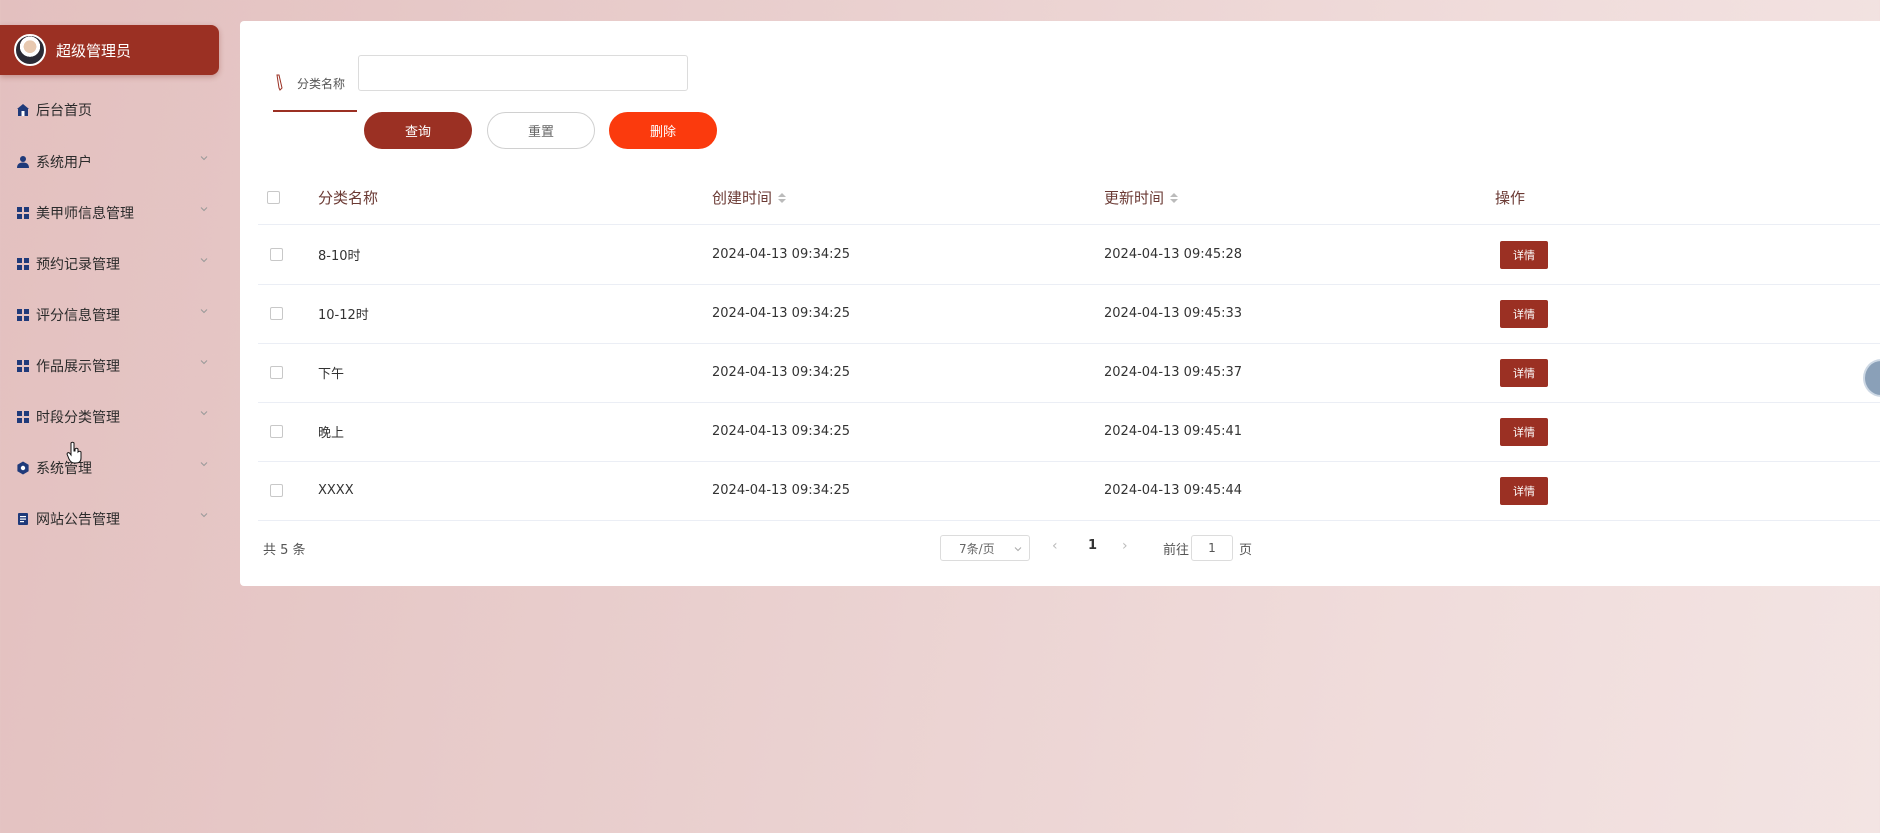 The width and height of the screenshot is (1880, 833). What do you see at coordinates (78, 520) in the screenshot?
I see `sidebar-item-label: 网站公告管理` at bounding box center [78, 520].